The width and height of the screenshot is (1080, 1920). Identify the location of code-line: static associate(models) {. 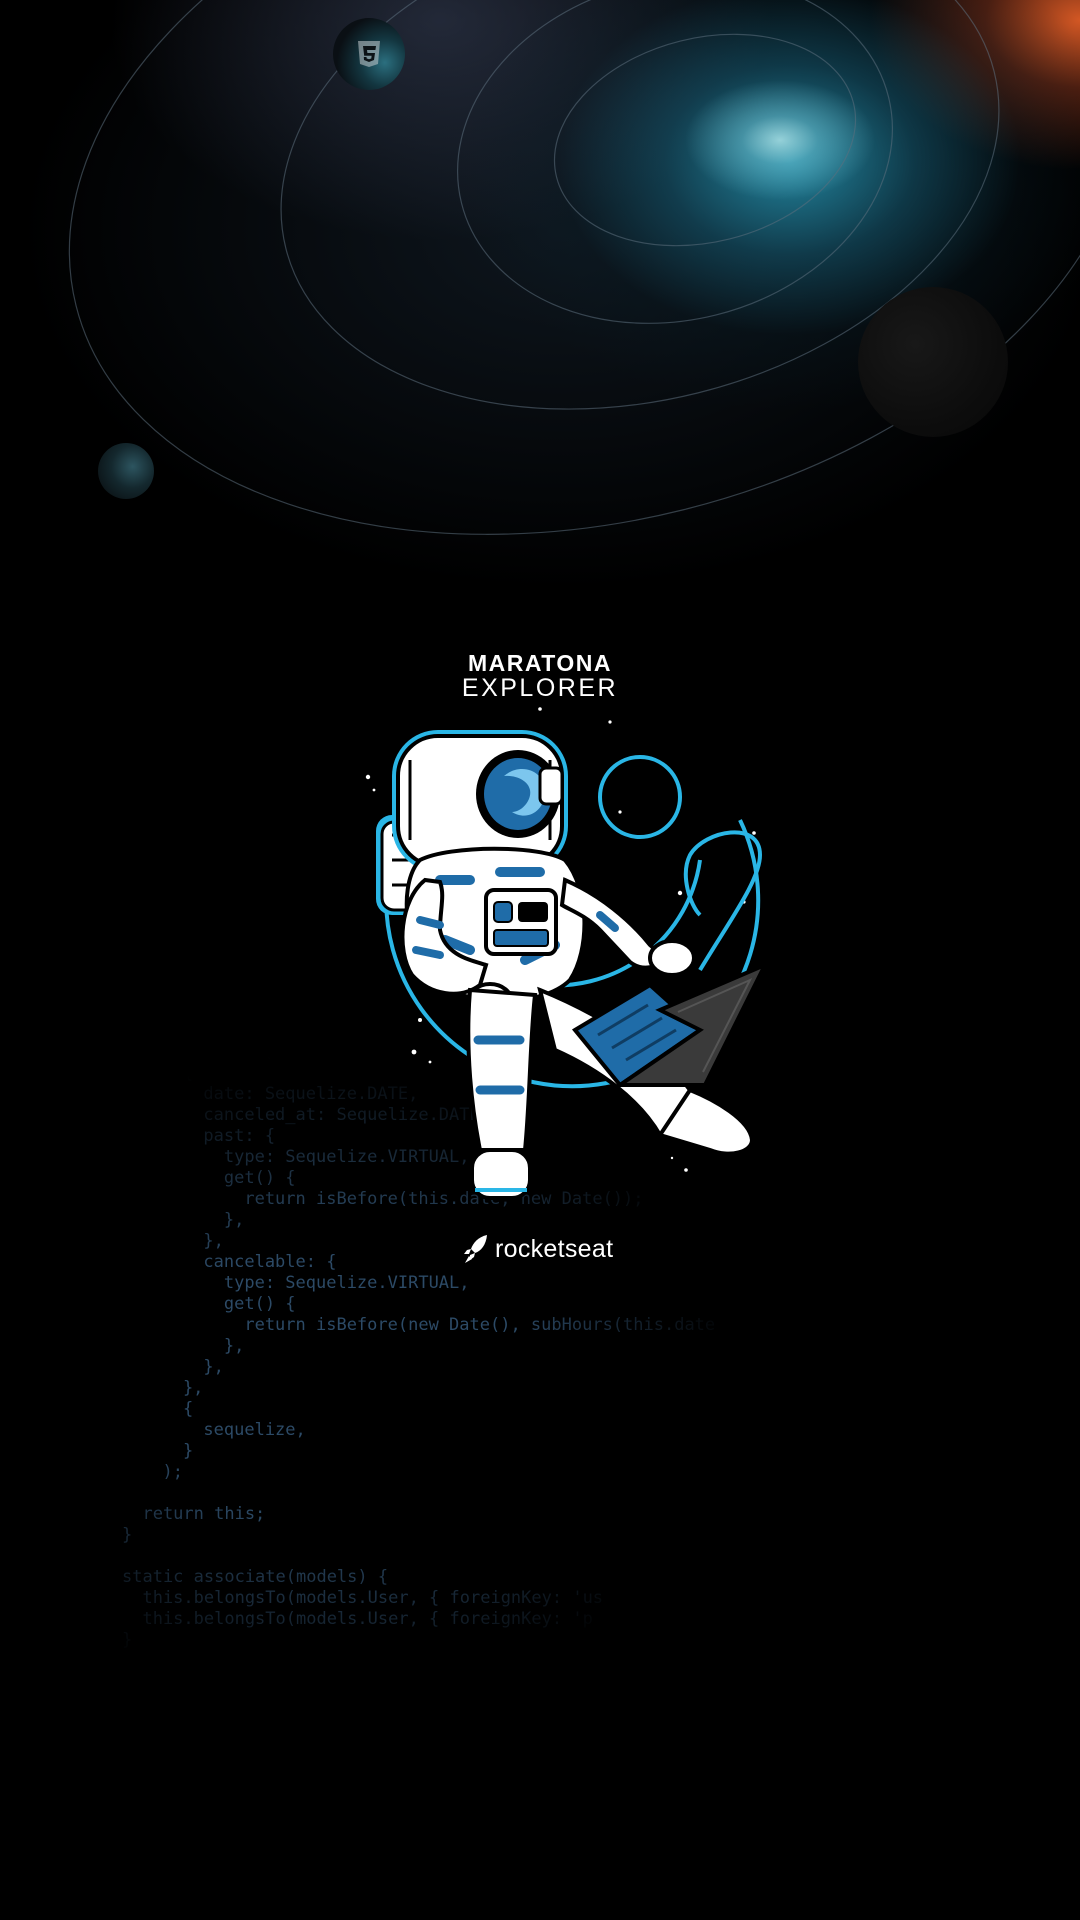
(255, 1577).